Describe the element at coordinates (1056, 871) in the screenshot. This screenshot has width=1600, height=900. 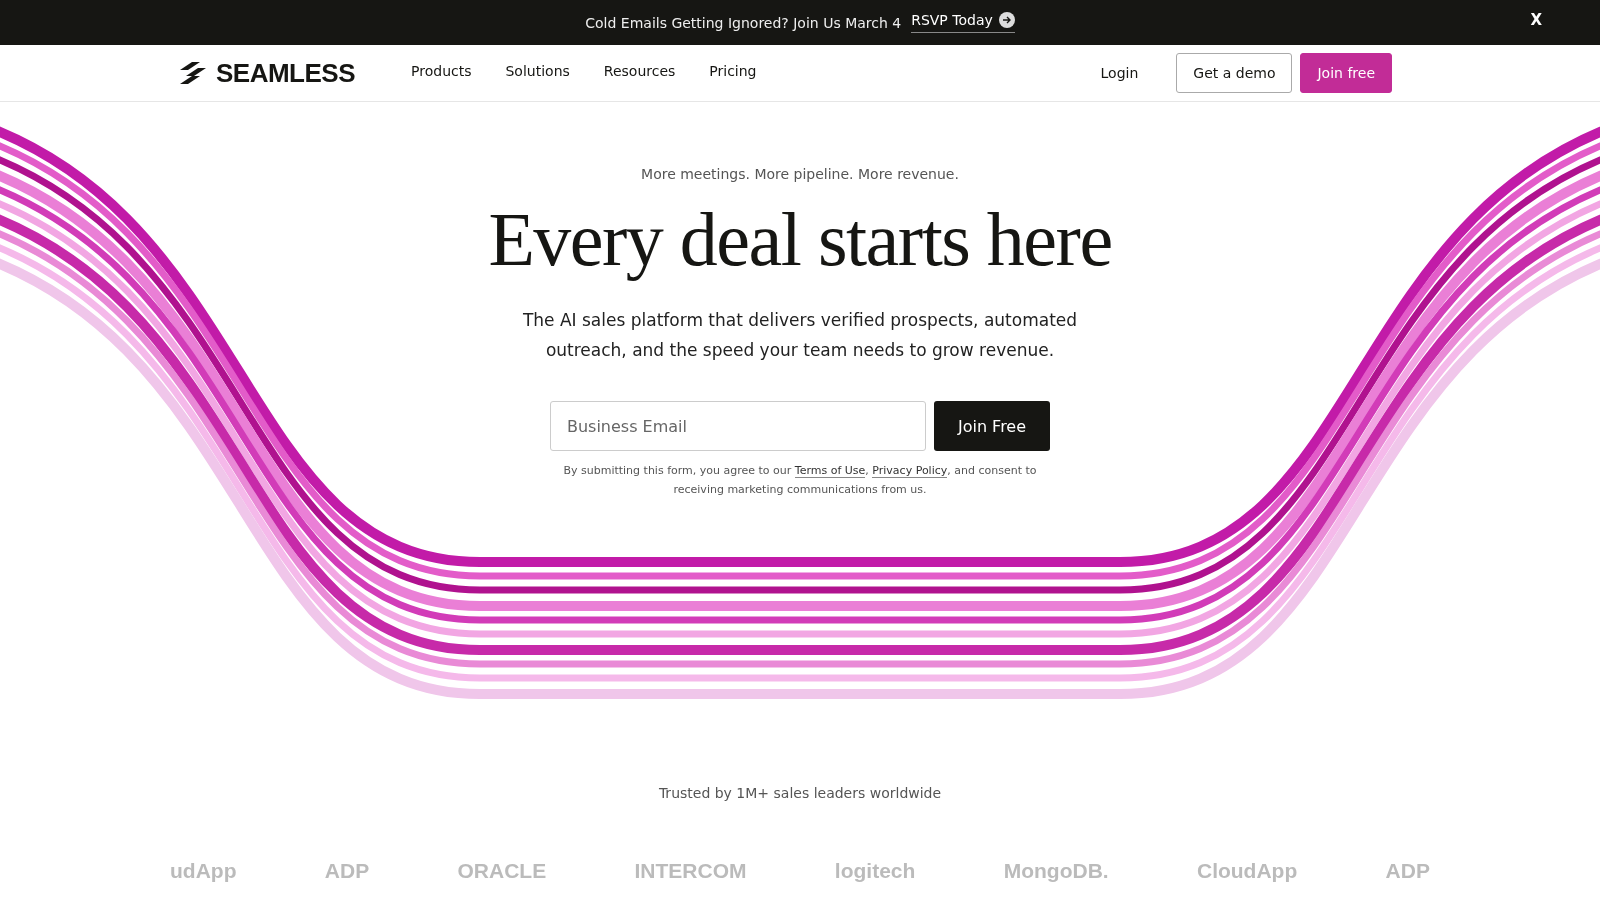
I see `company-logo: MongoDB.` at that location.